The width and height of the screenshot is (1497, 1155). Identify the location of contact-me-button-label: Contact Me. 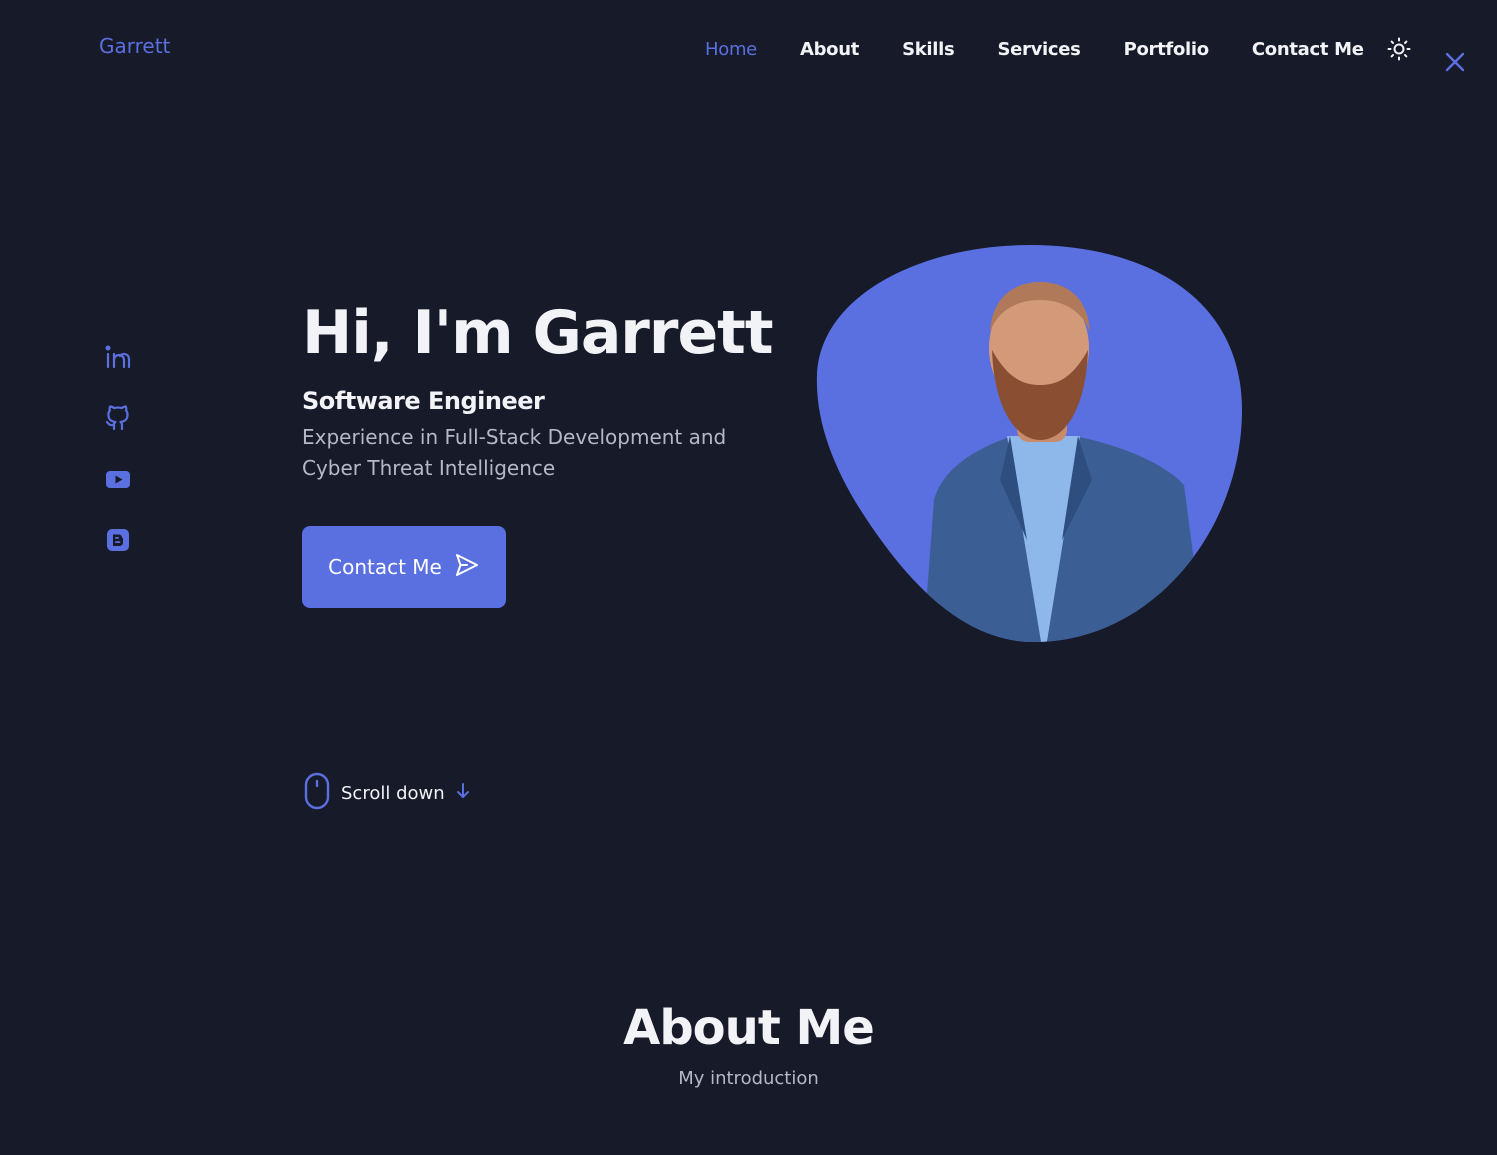
(385, 567).